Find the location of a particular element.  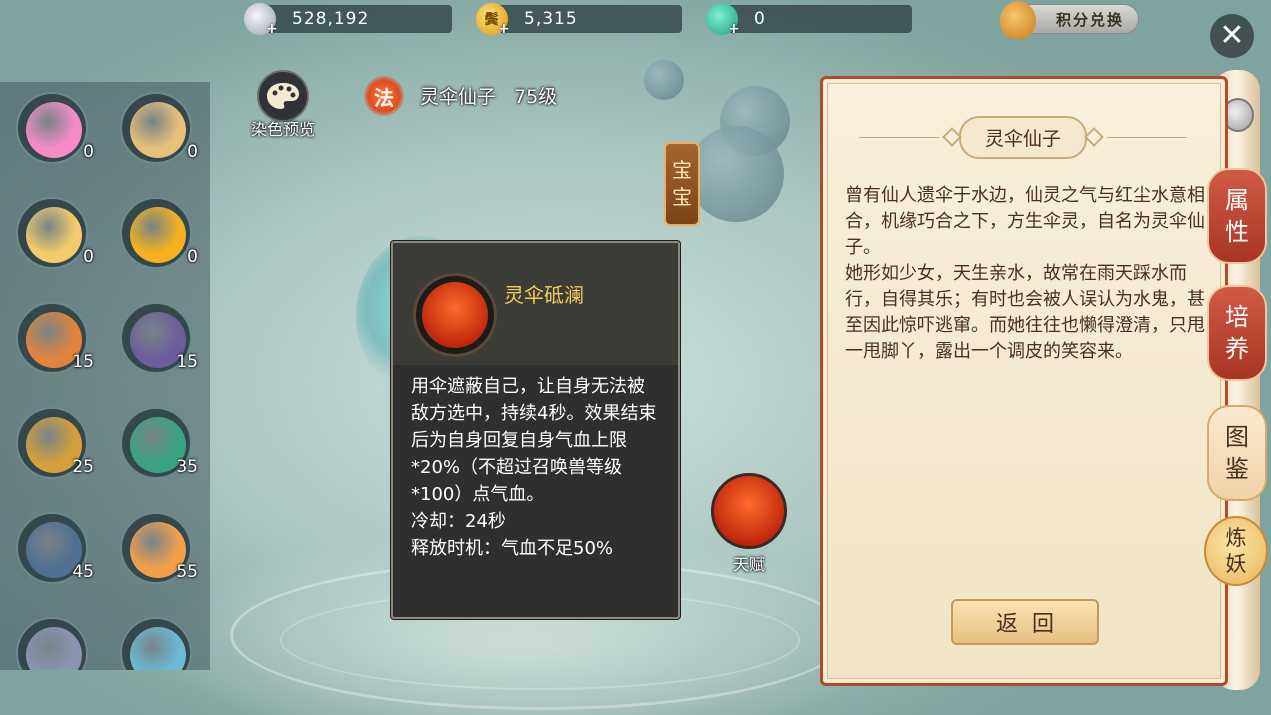

jade-amount: 0 is located at coordinates (760, 19).